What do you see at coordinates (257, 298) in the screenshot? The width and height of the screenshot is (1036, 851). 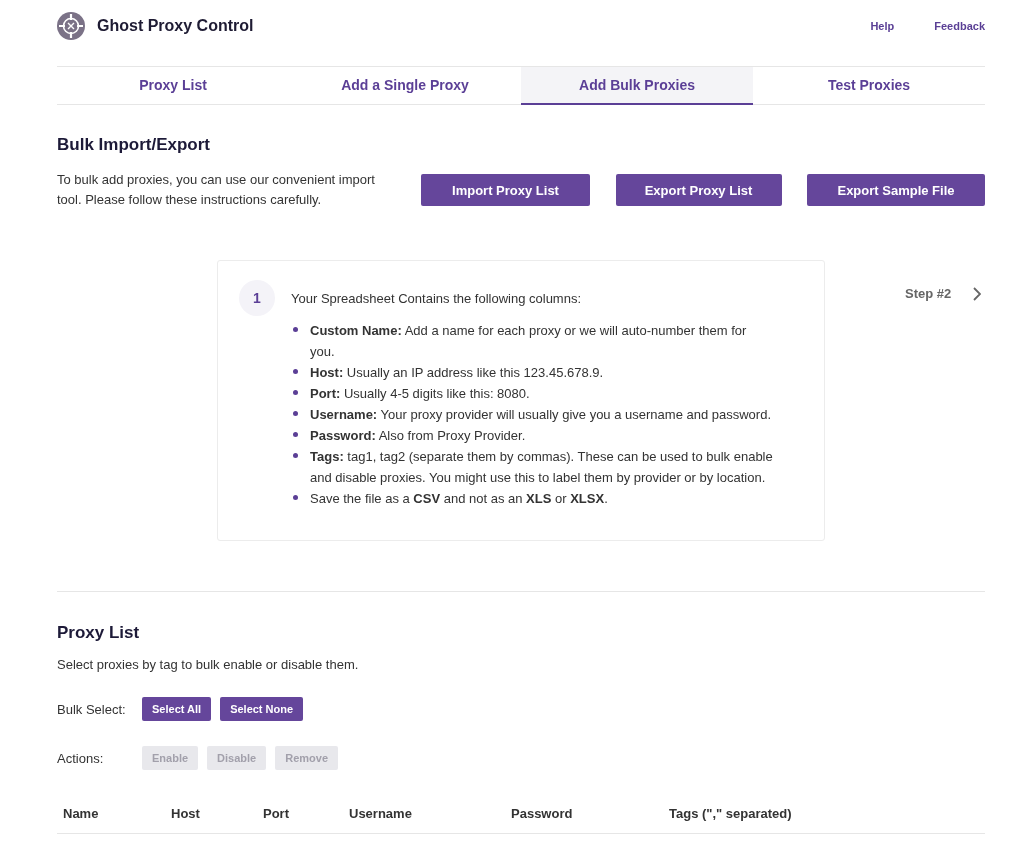 I see `step-number: 1` at bounding box center [257, 298].